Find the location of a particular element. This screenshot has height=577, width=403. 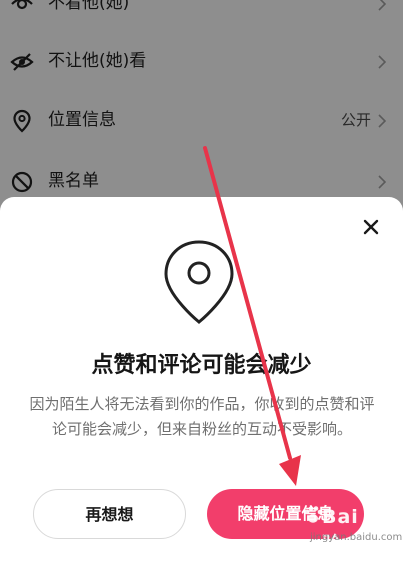

settings-row-label: 不看他(她) is located at coordinates (89, 6).